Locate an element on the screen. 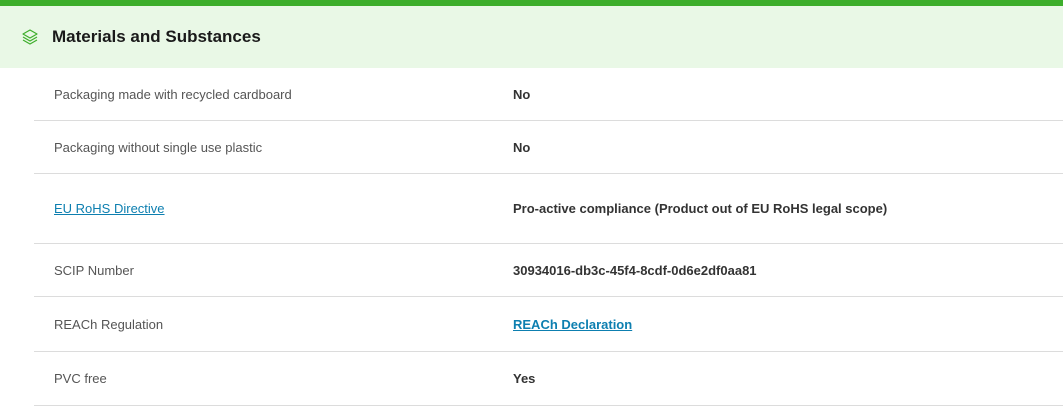 The height and width of the screenshot is (406, 1063). layers-icon is located at coordinates (30, 37).